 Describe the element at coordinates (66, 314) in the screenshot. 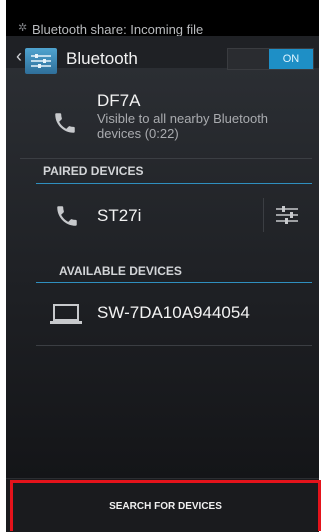

I see `laptop-icon` at that location.